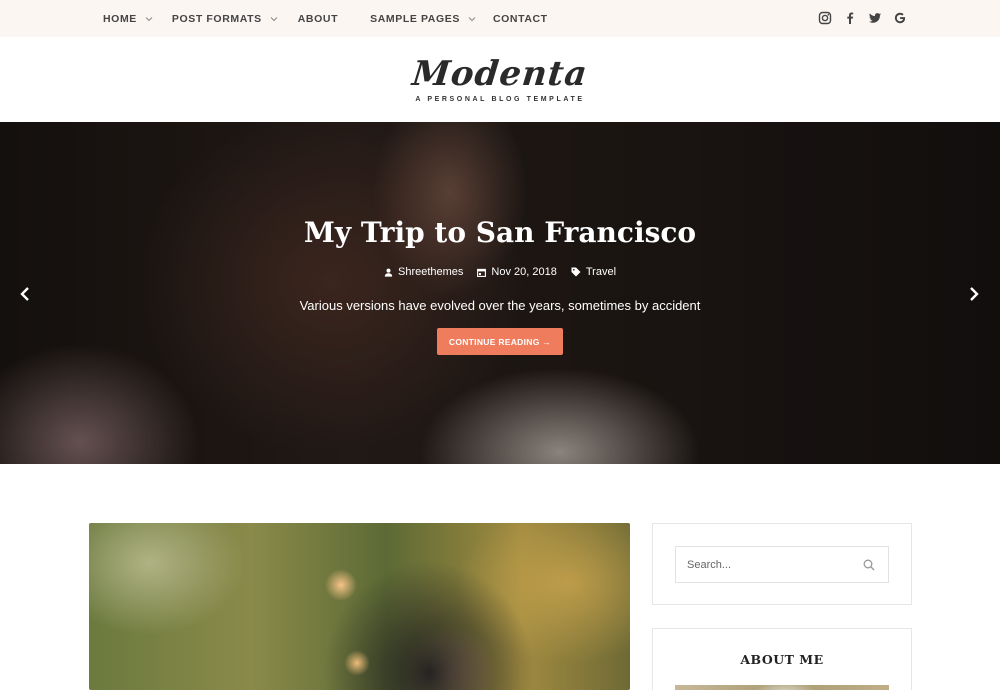 The width and height of the screenshot is (1000, 690). What do you see at coordinates (782, 687) in the screenshot?
I see `about-image` at bounding box center [782, 687].